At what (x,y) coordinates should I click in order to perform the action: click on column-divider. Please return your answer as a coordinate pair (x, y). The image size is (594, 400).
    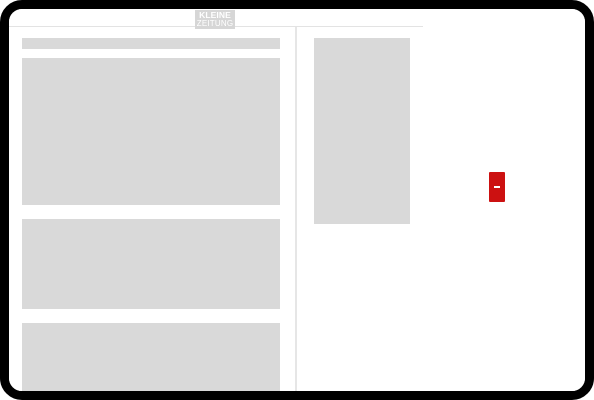
    Looking at the image, I should click on (296, 209).